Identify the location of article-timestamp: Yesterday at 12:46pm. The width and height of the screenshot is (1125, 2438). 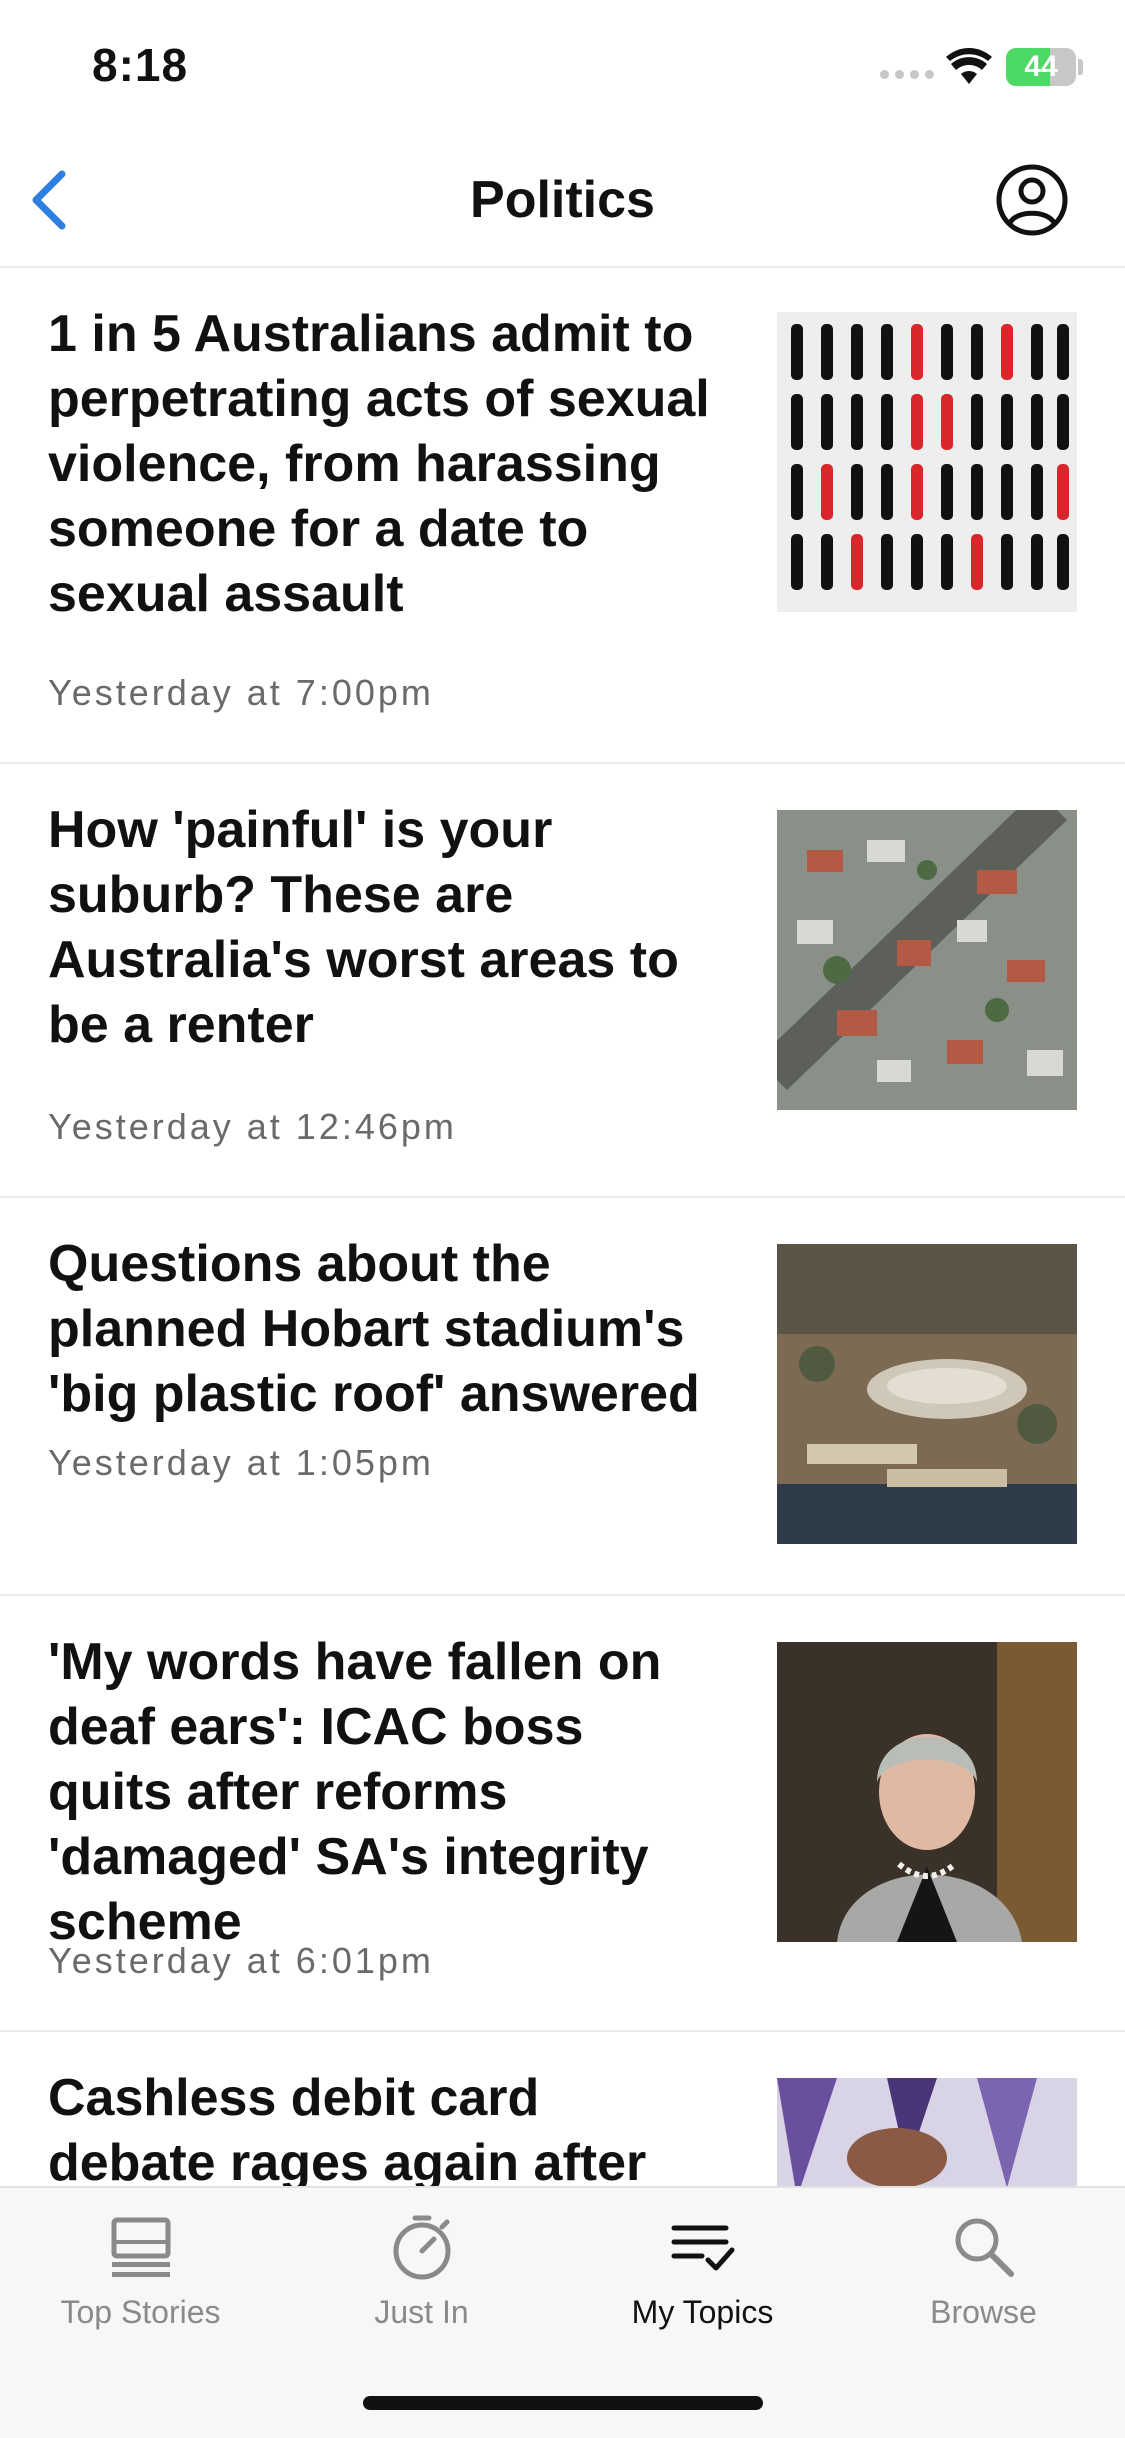
(252, 1126).